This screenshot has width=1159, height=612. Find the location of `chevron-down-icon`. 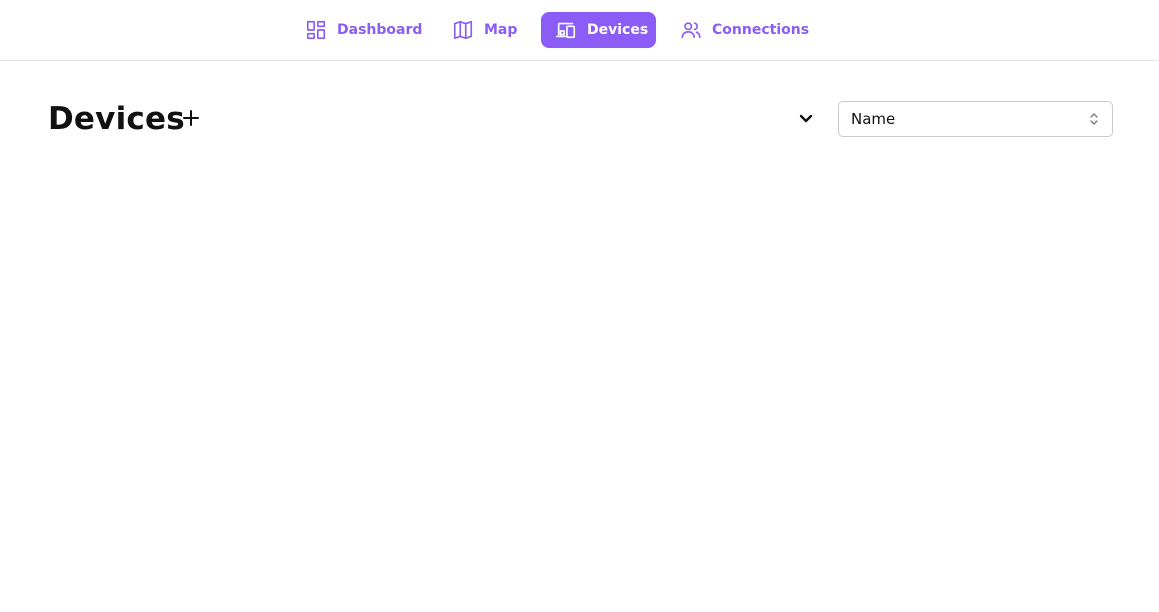

chevron-down-icon is located at coordinates (806, 120).